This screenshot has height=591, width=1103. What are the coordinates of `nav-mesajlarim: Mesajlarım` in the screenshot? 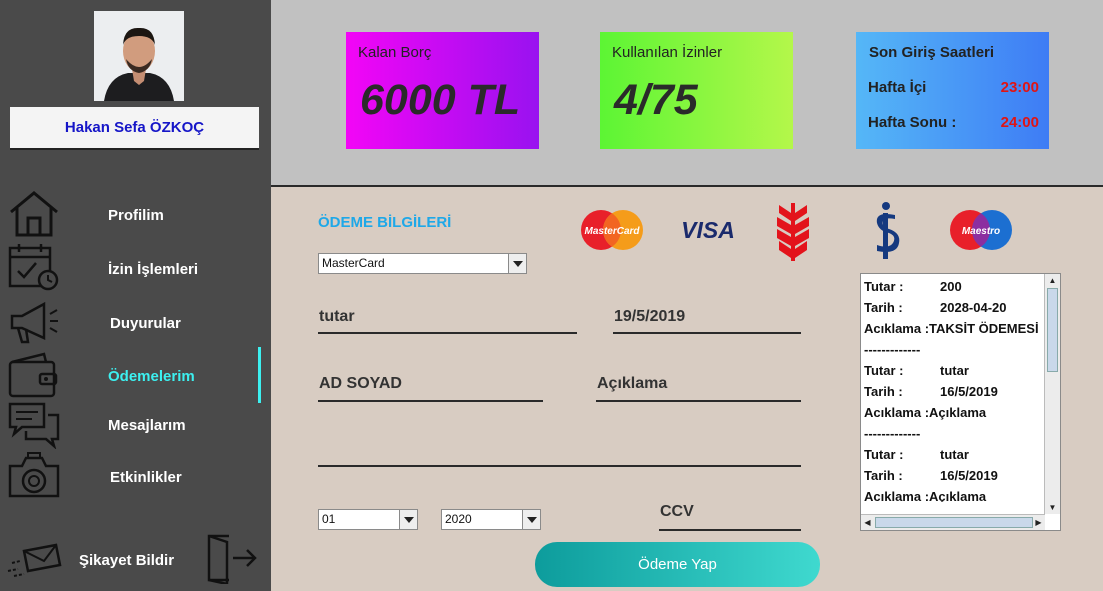 It's located at (147, 425).